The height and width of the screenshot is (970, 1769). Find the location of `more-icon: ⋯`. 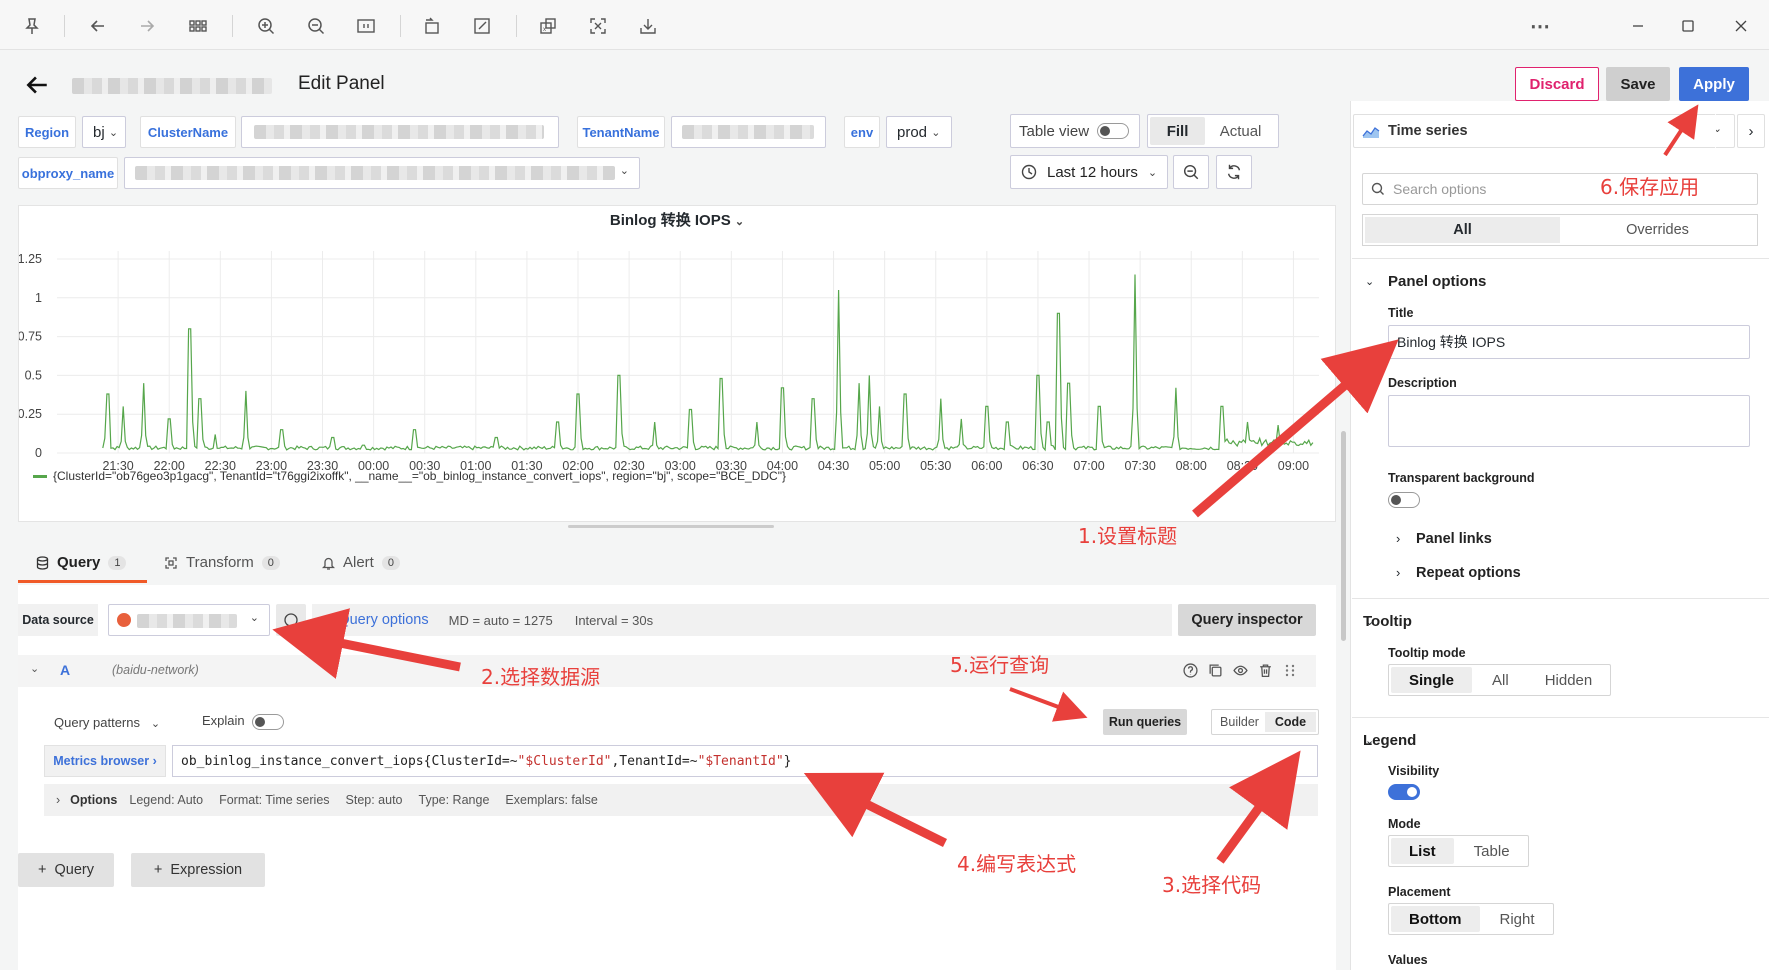

more-icon: ⋯ is located at coordinates (1540, 26).